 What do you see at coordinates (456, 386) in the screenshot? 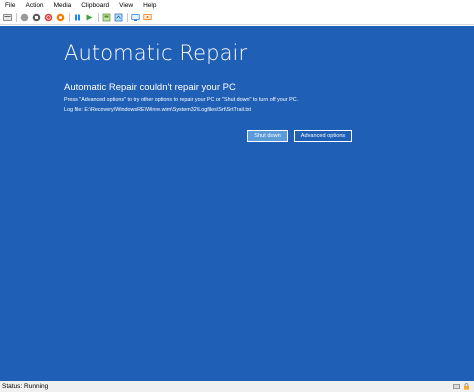
I see `keyboard-icon` at bounding box center [456, 386].